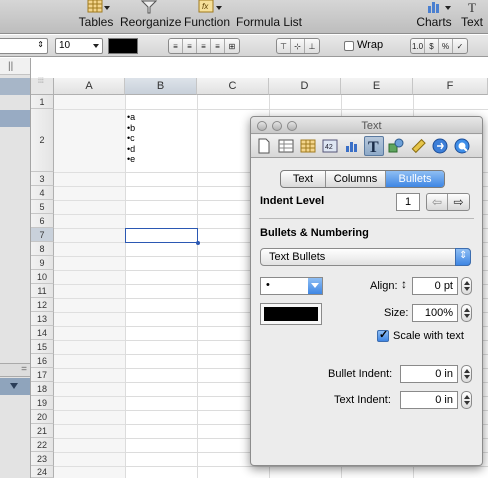  I want to click on styles-pane-splitter: =, so click(15, 370).